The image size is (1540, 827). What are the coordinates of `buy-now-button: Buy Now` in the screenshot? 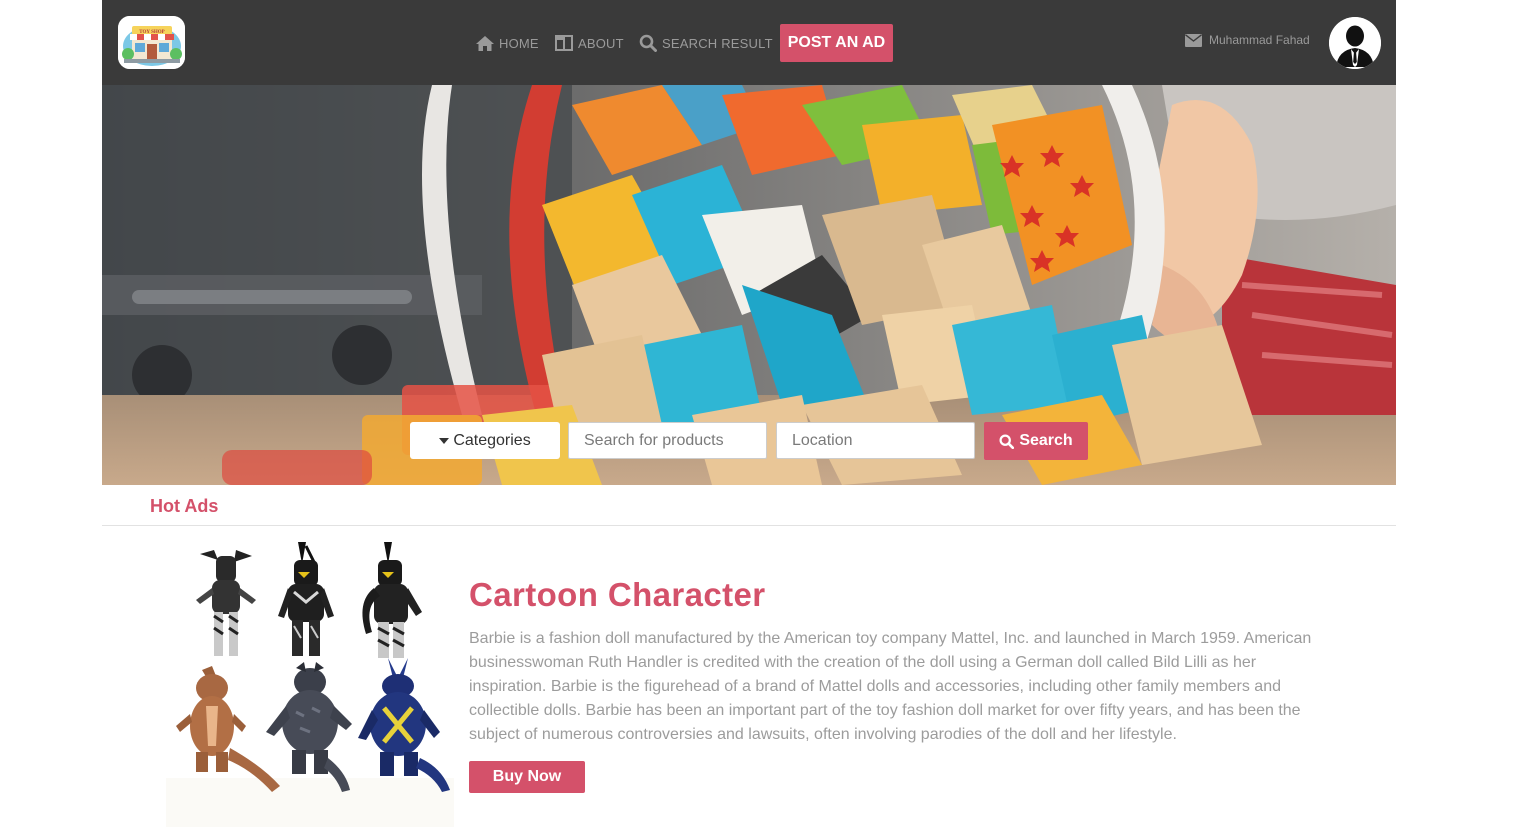 It's located at (527, 777).